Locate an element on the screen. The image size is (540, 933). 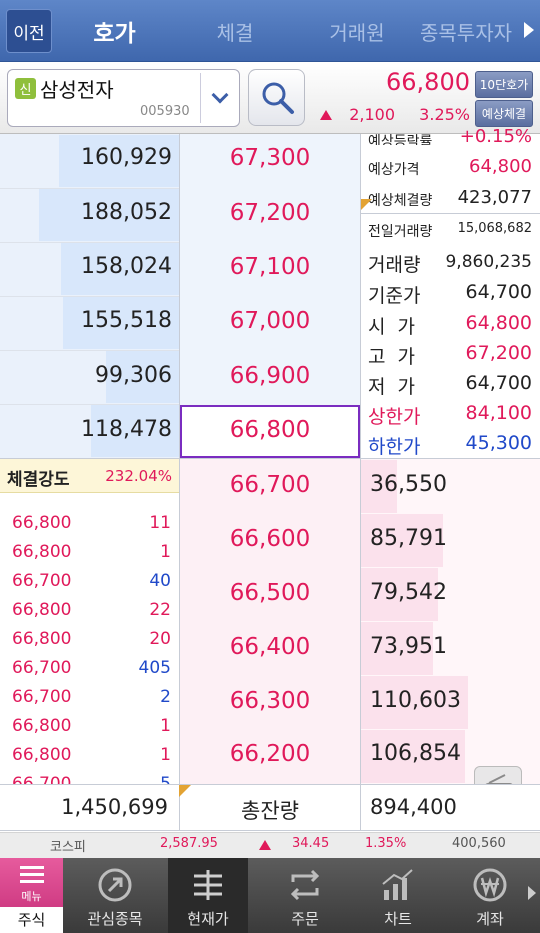
nav-order-label: 주문 is located at coordinates (305, 919).